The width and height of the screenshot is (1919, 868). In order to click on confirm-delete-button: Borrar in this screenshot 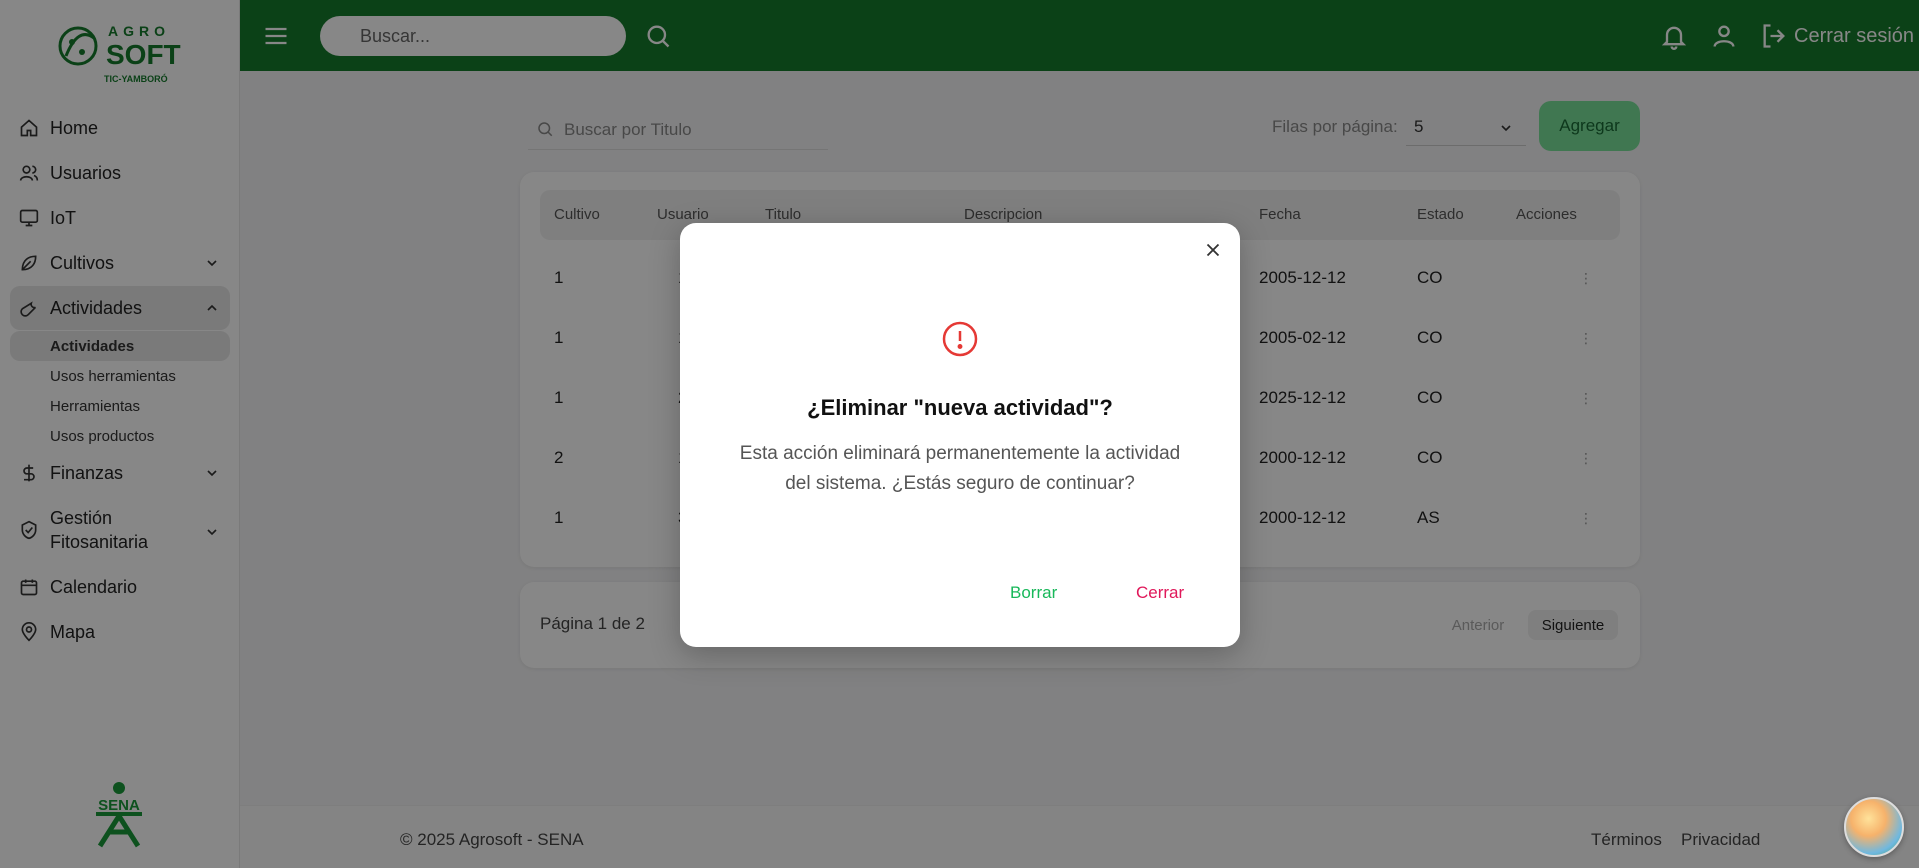, I will do `click(1033, 593)`.